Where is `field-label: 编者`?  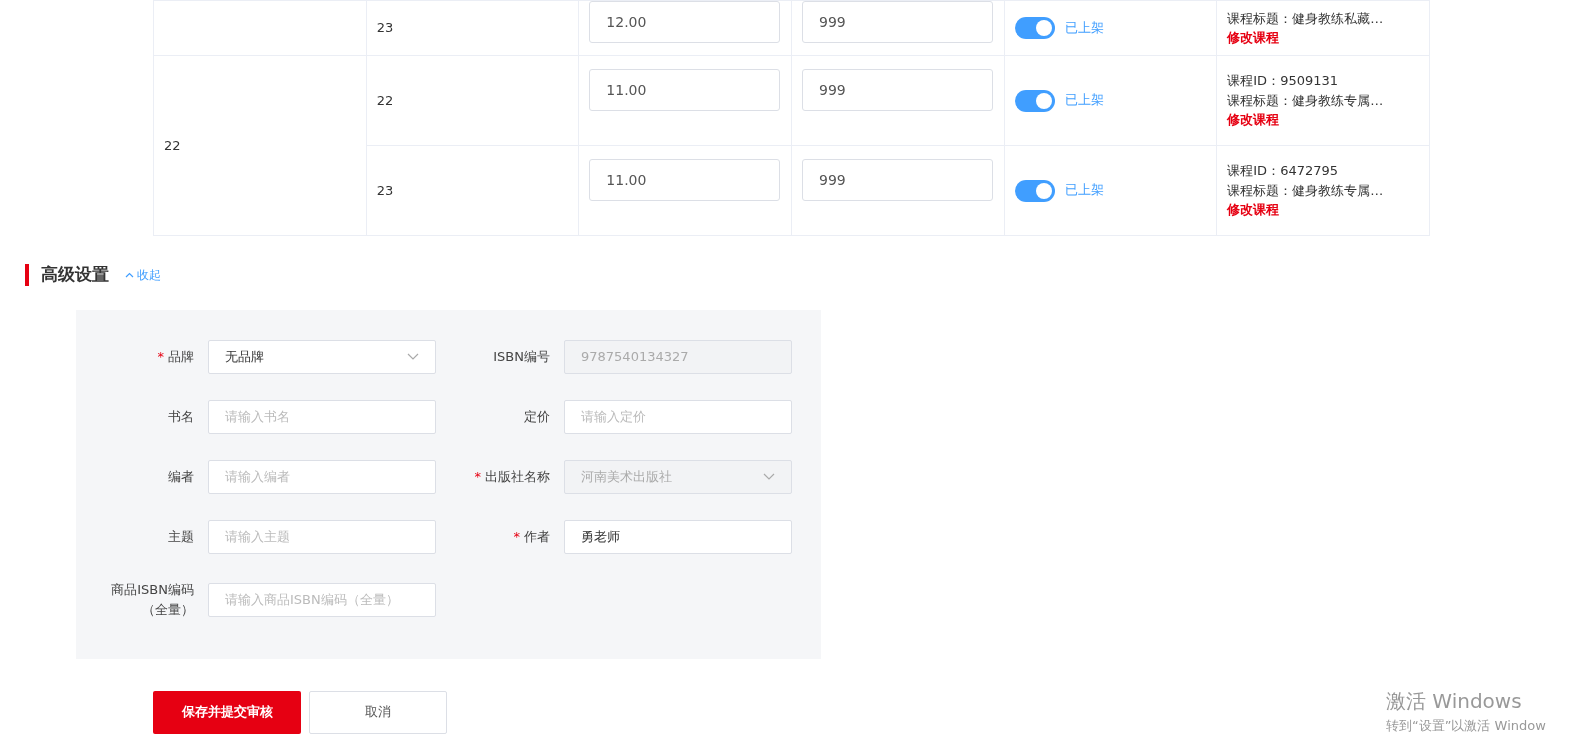
field-label: 编者 is located at coordinates (180, 476).